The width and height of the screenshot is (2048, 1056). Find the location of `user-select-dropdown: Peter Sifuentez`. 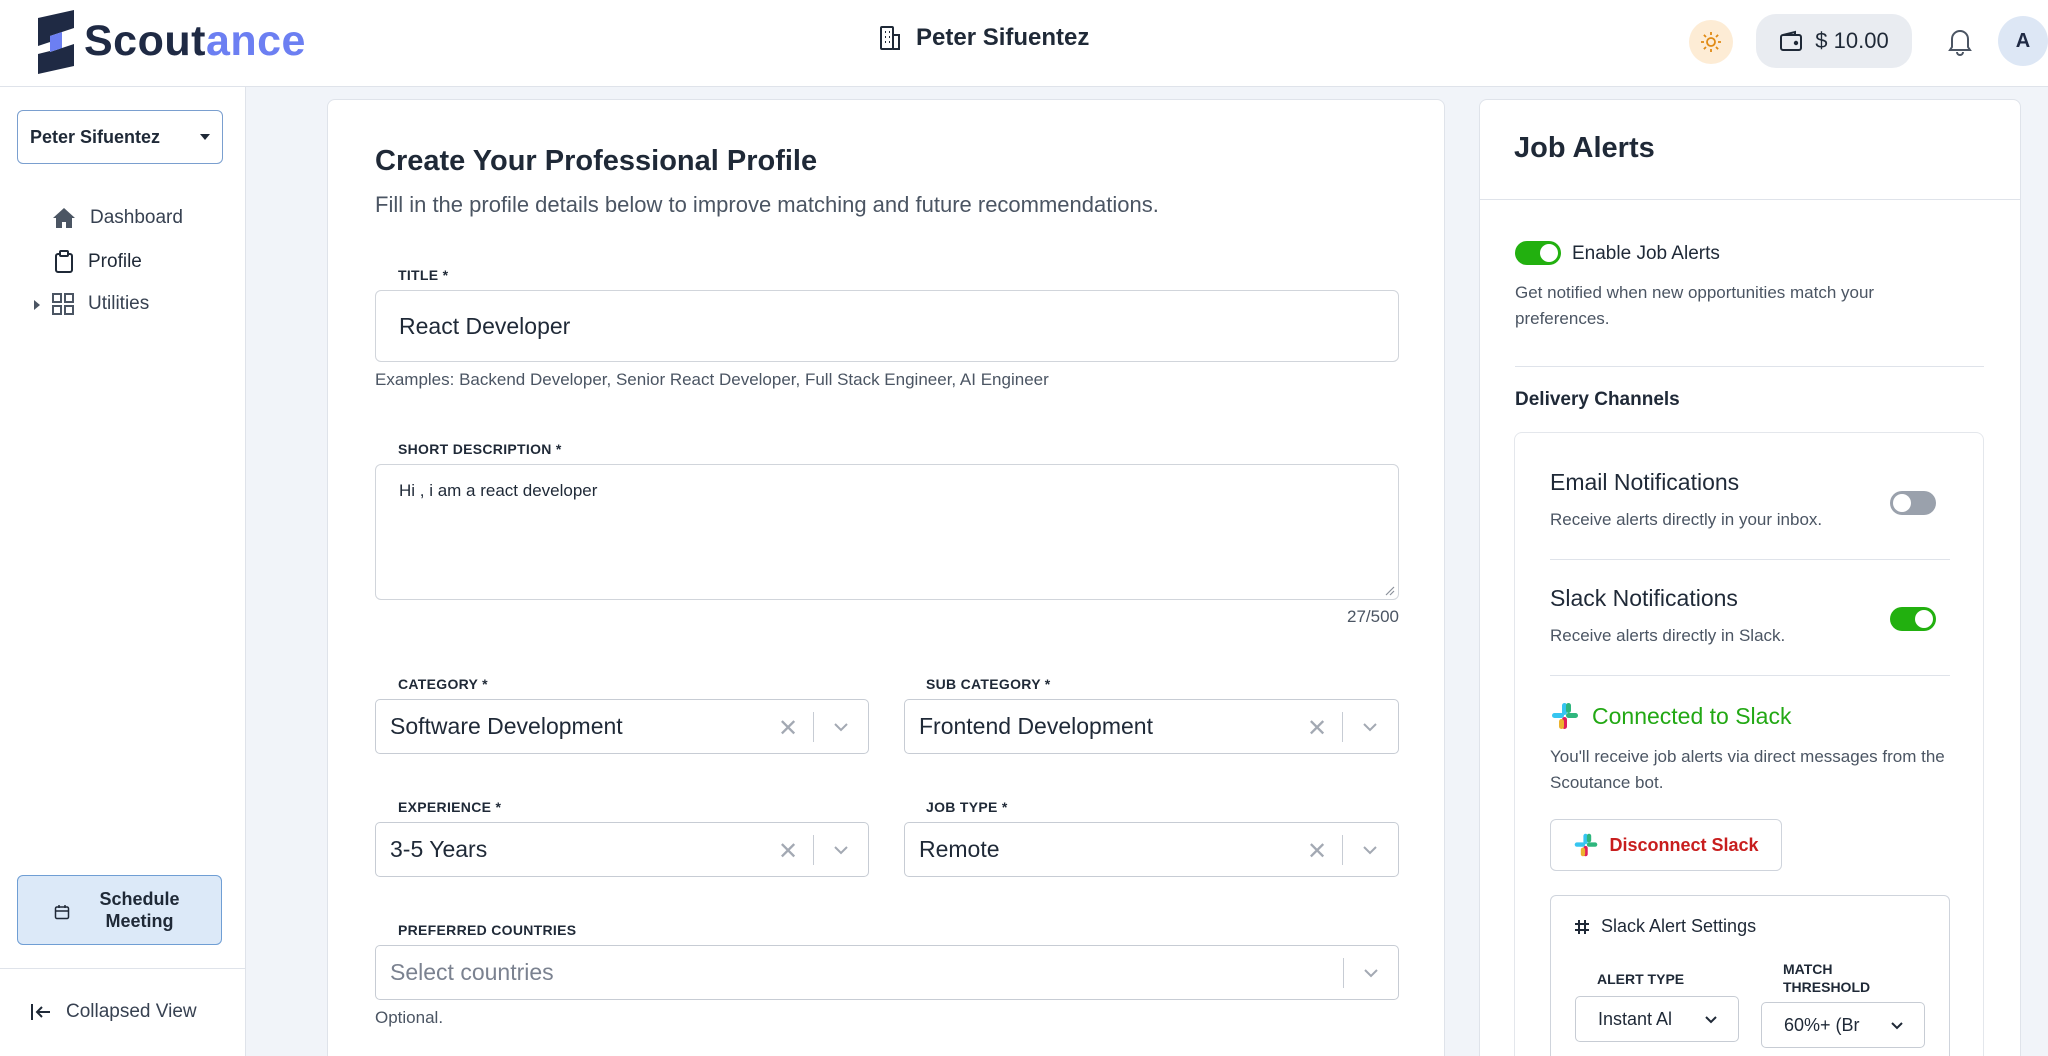

user-select-dropdown: Peter Sifuentez is located at coordinates (120, 137).